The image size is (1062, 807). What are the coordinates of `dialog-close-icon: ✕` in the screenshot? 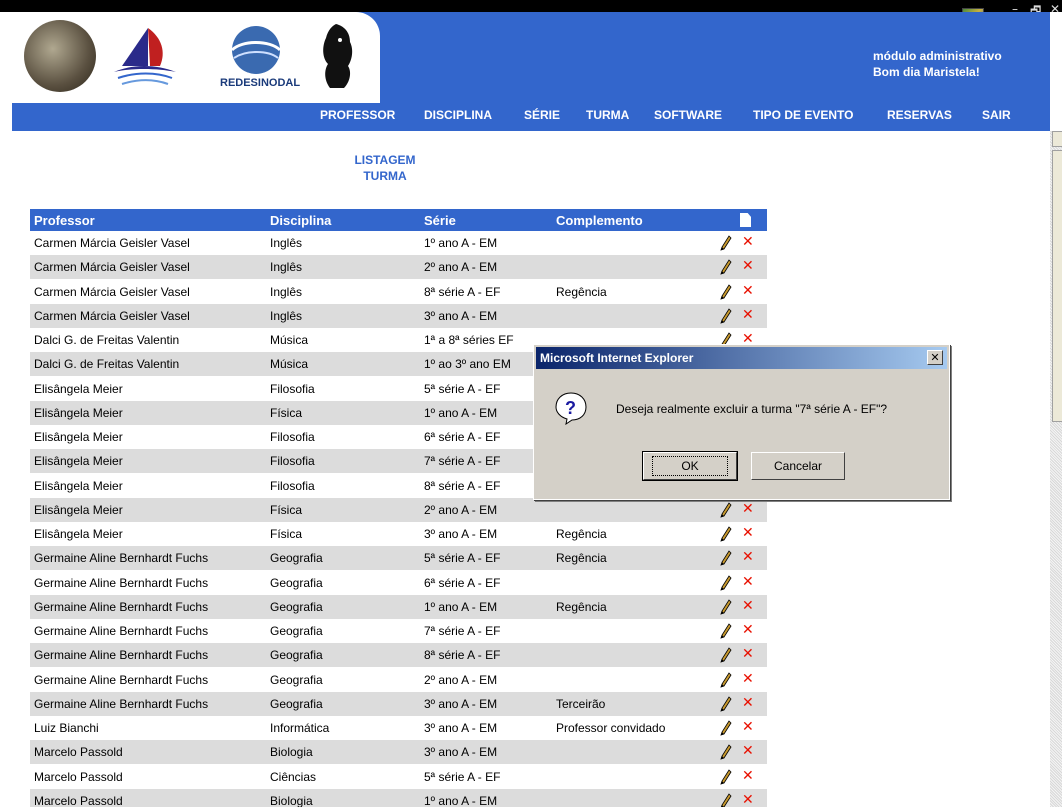 It's located at (935, 357).